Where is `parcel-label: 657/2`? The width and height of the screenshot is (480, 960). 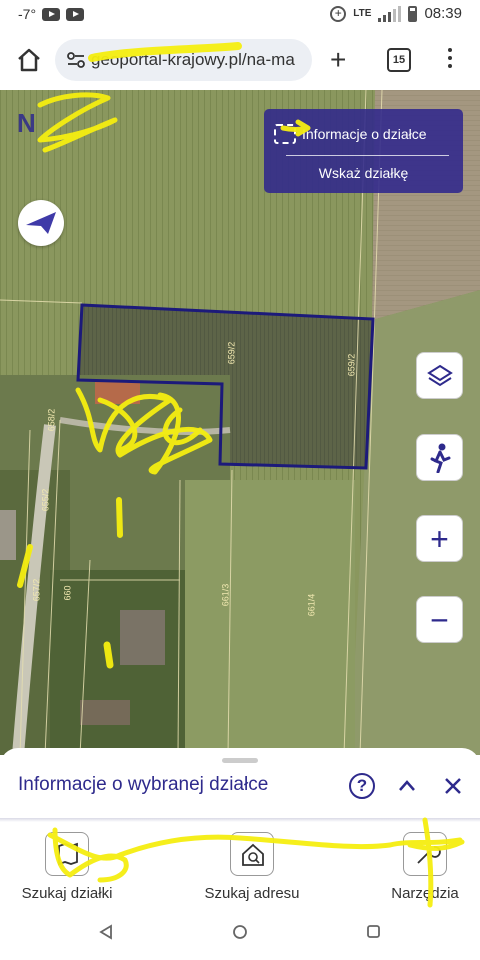
parcel-label: 657/2 is located at coordinates (36, 590).